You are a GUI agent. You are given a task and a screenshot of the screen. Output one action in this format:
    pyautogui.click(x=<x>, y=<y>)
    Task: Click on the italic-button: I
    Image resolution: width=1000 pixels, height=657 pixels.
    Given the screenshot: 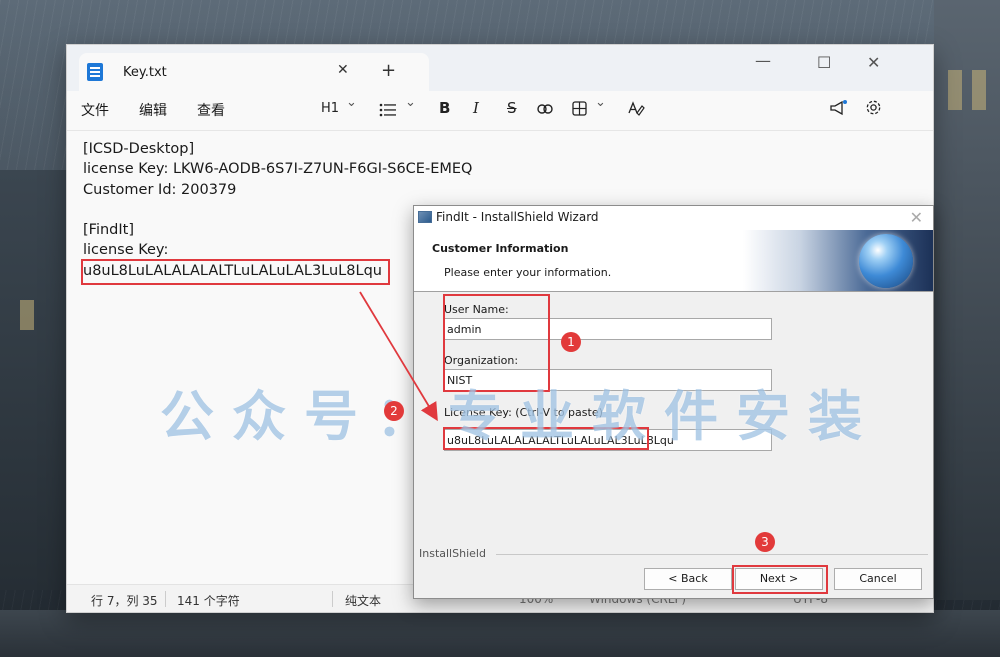 What is the action you would take?
    pyautogui.click(x=476, y=108)
    